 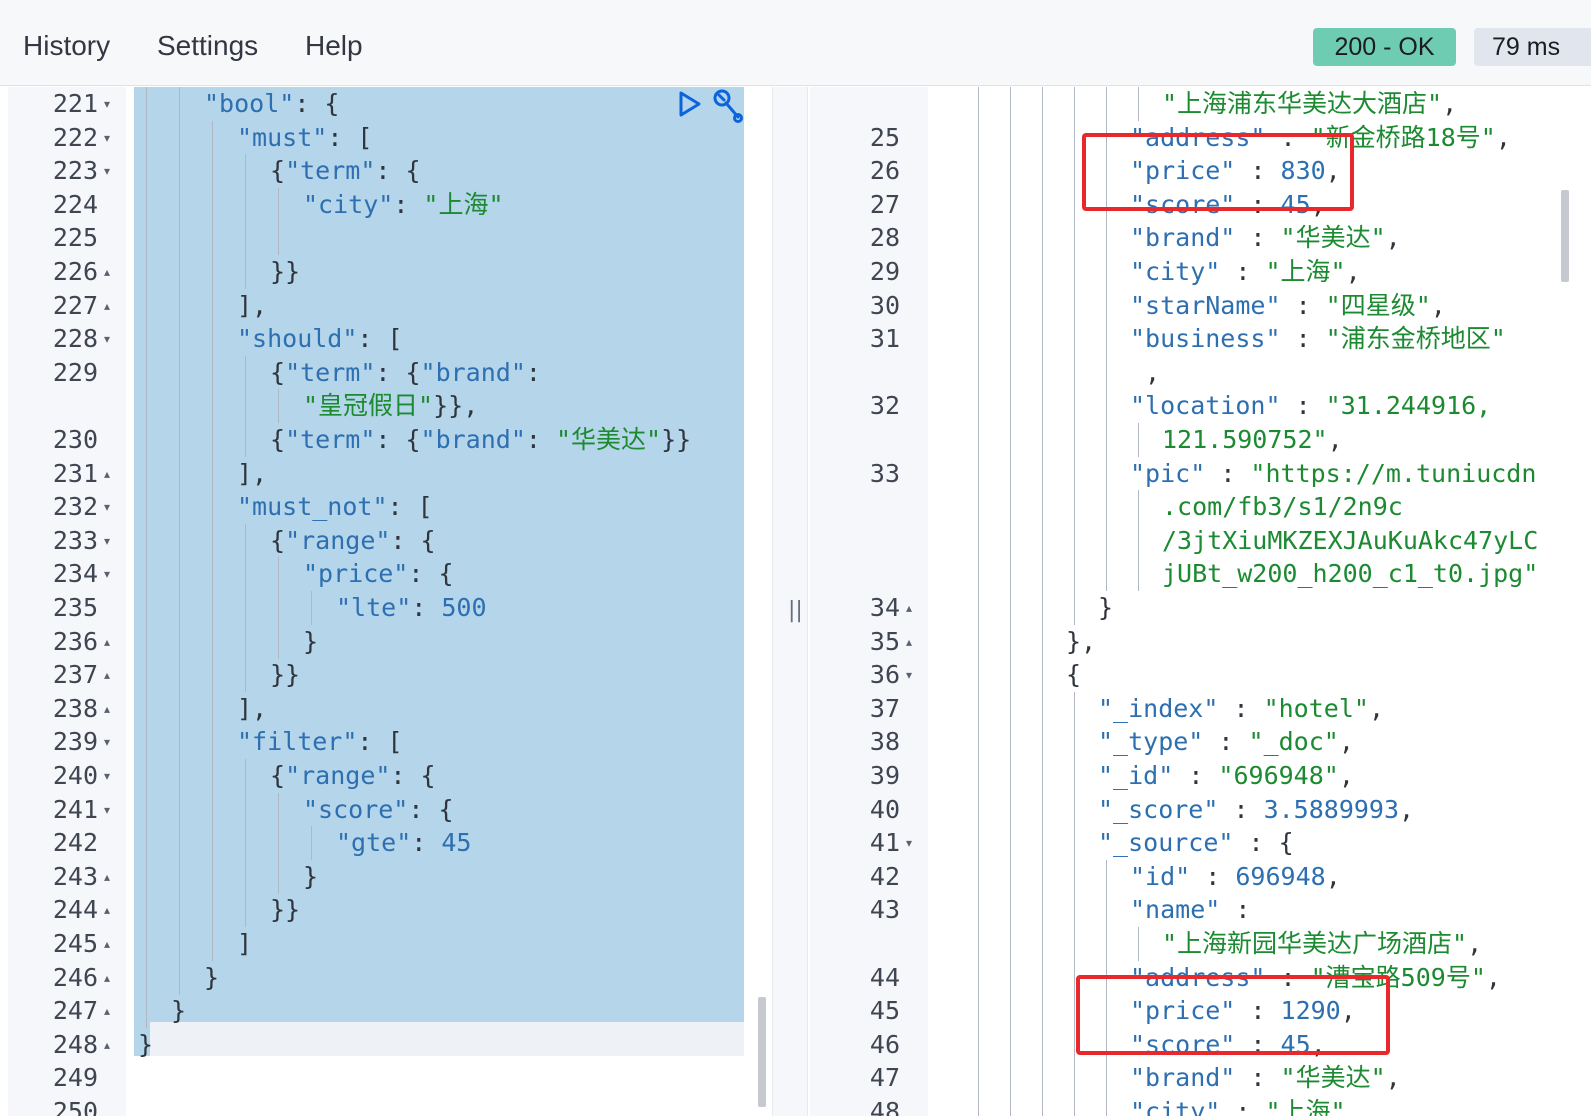 What do you see at coordinates (376, 641) in the screenshot?
I see `code-line: 236 ▴}` at bounding box center [376, 641].